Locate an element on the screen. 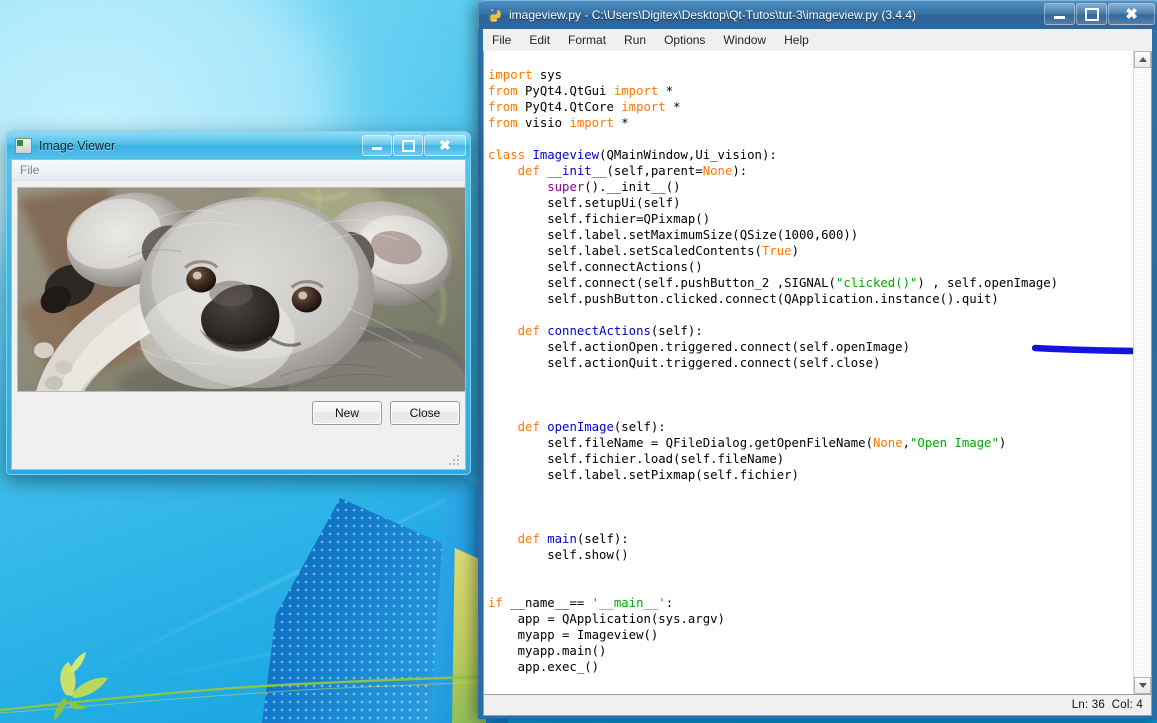  code-token: "Open Image" is located at coordinates (954, 443).